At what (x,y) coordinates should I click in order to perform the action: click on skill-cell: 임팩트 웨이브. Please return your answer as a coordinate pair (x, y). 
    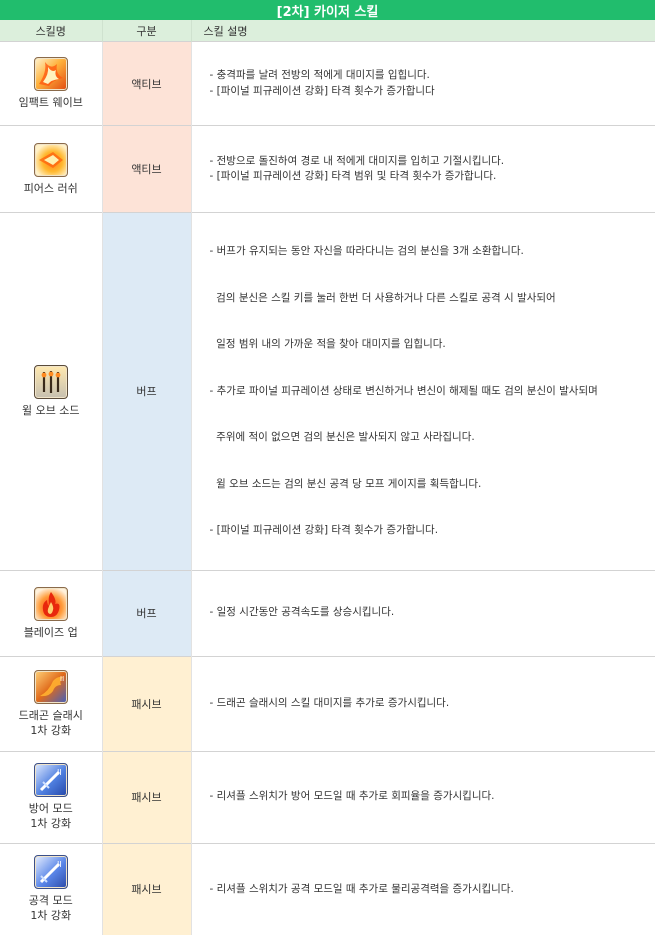
    Looking at the image, I should click on (51, 83).